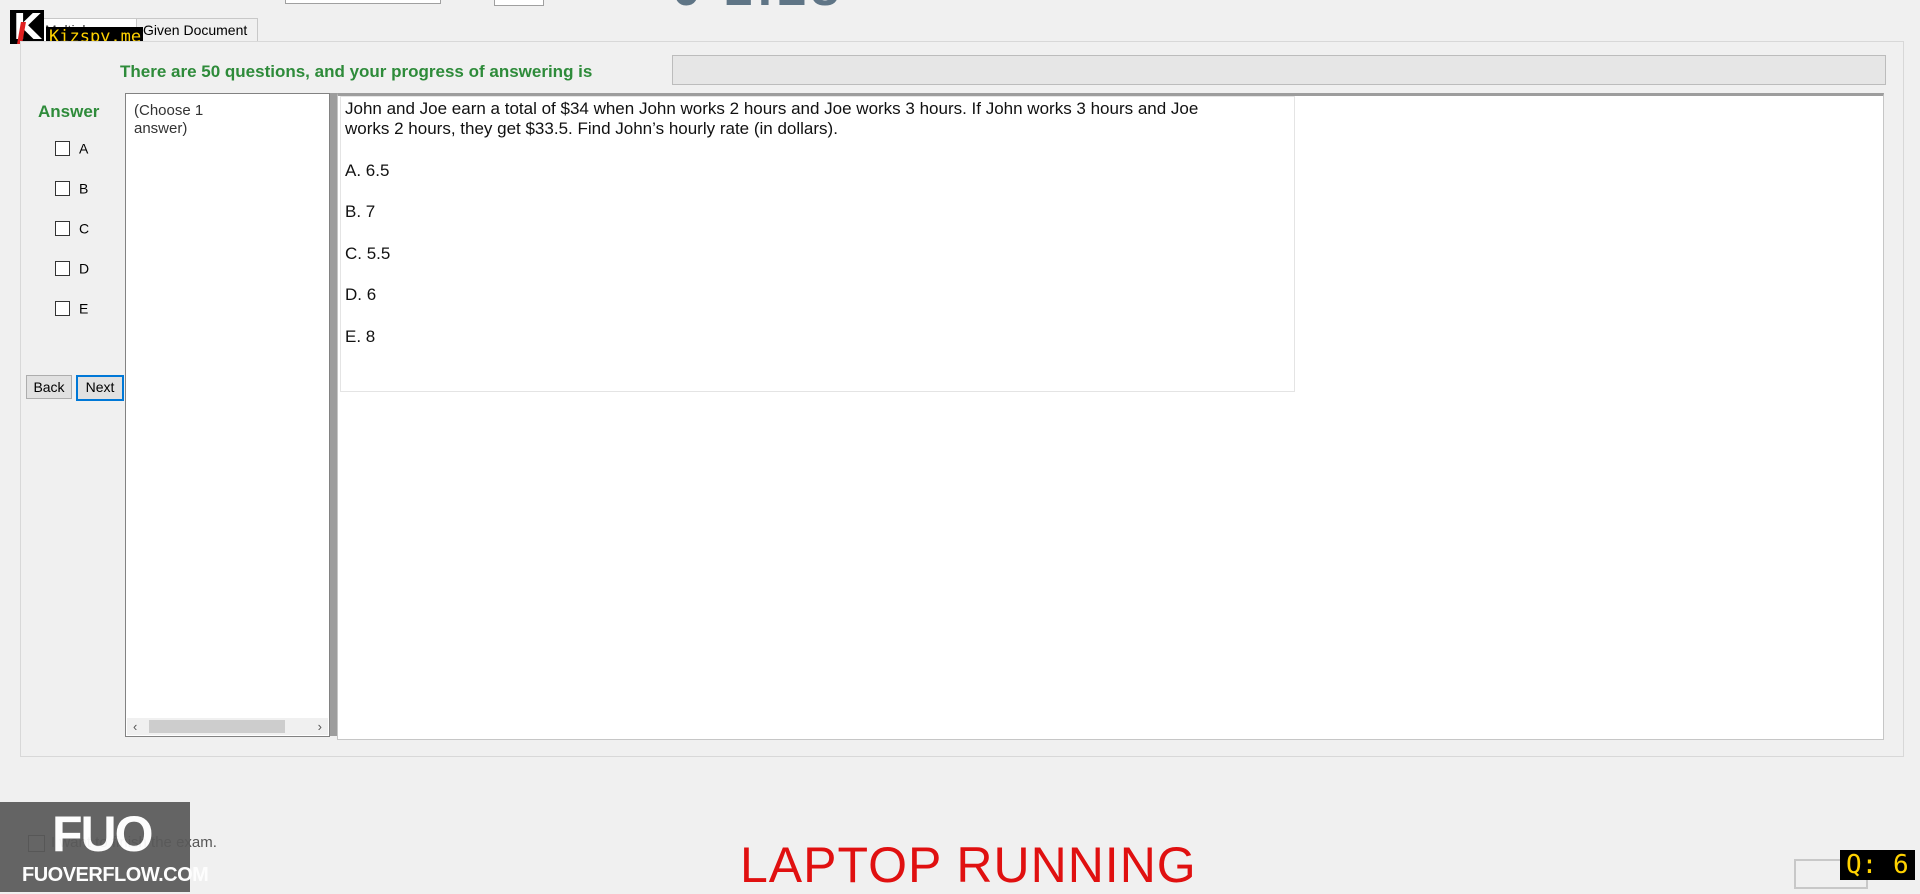 The width and height of the screenshot is (1920, 894). I want to click on option-label-b: B, so click(84, 188).